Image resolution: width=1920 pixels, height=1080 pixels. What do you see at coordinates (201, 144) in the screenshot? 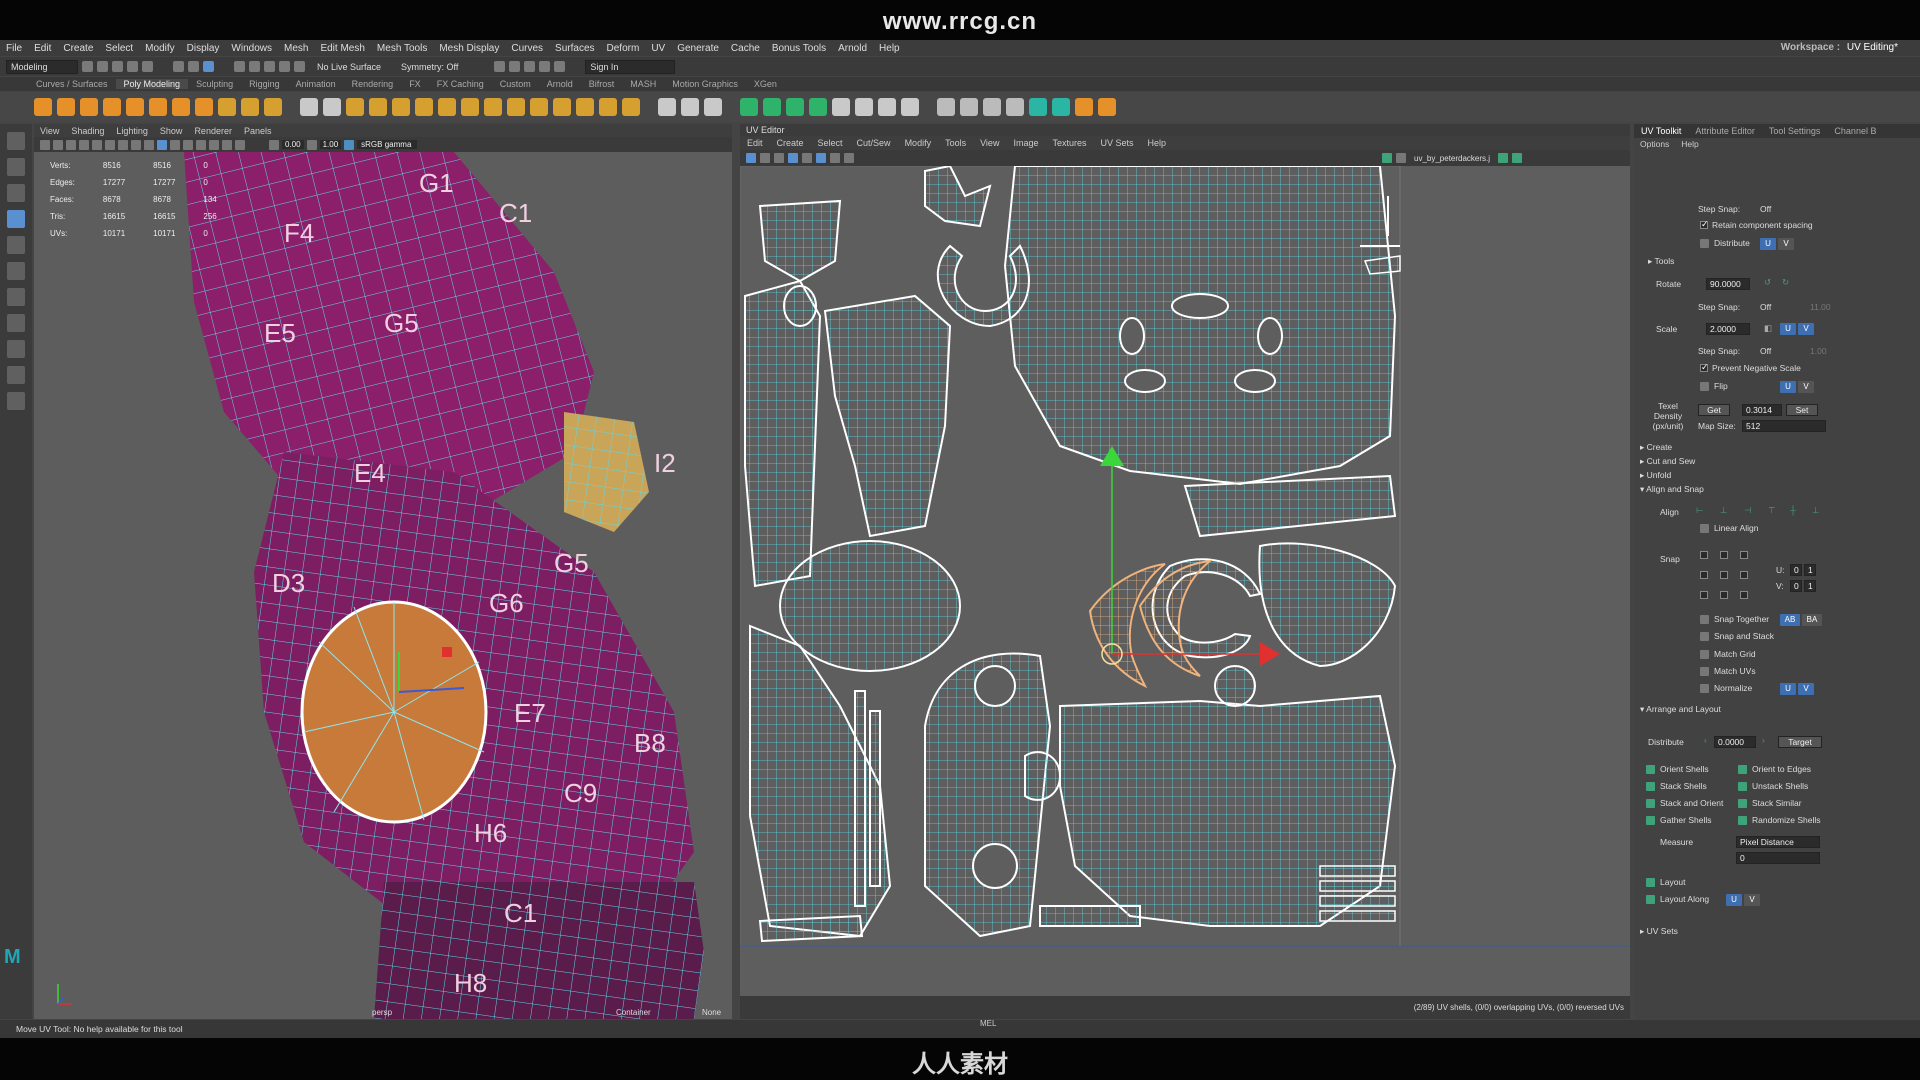
I see `shadows-icon` at bounding box center [201, 144].